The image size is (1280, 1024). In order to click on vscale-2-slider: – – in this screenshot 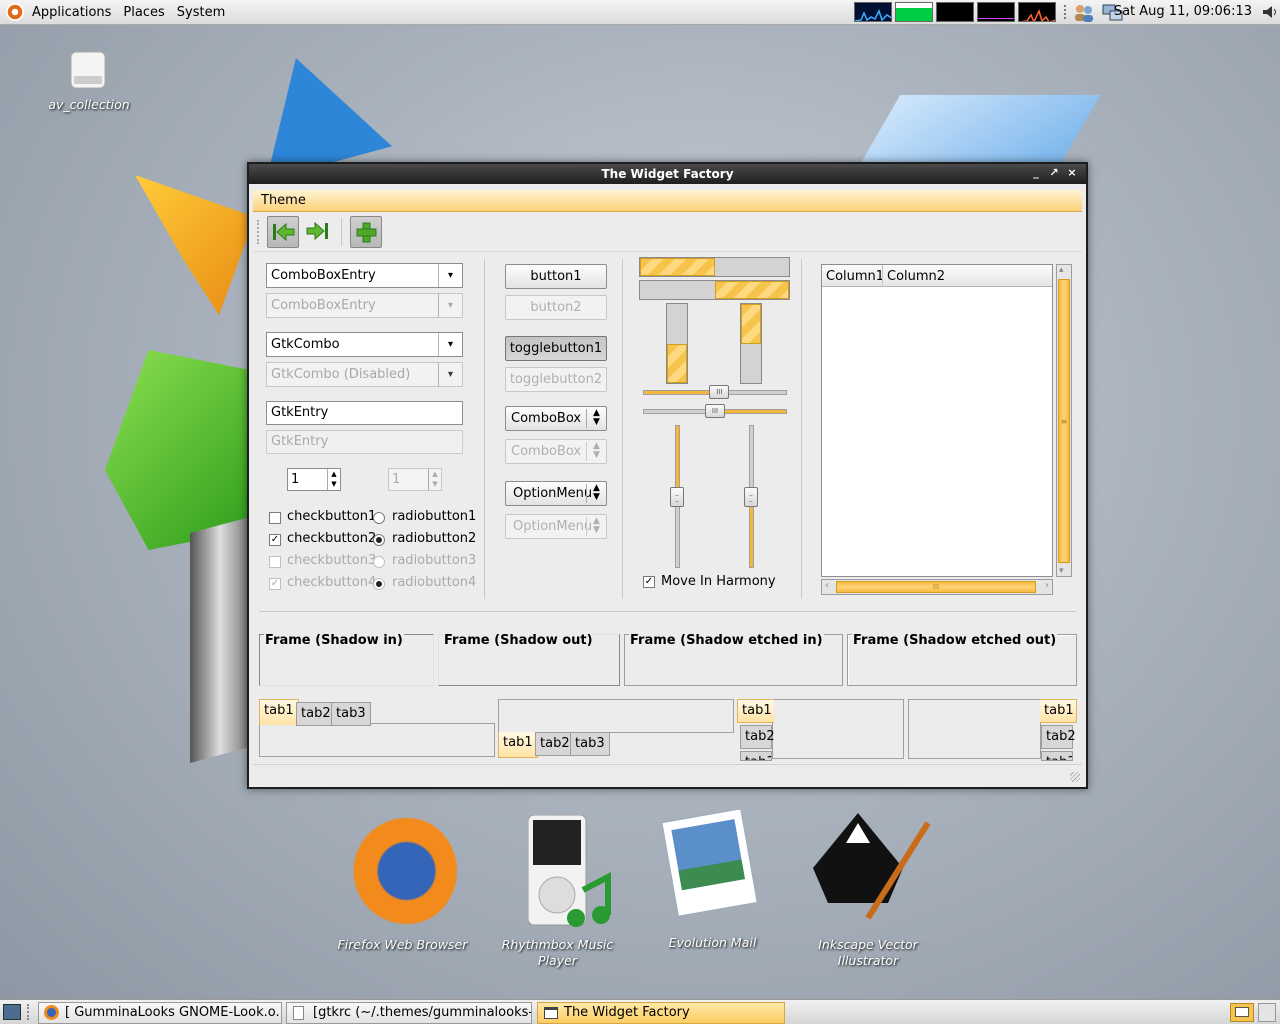, I will do `click(751, 496)`.